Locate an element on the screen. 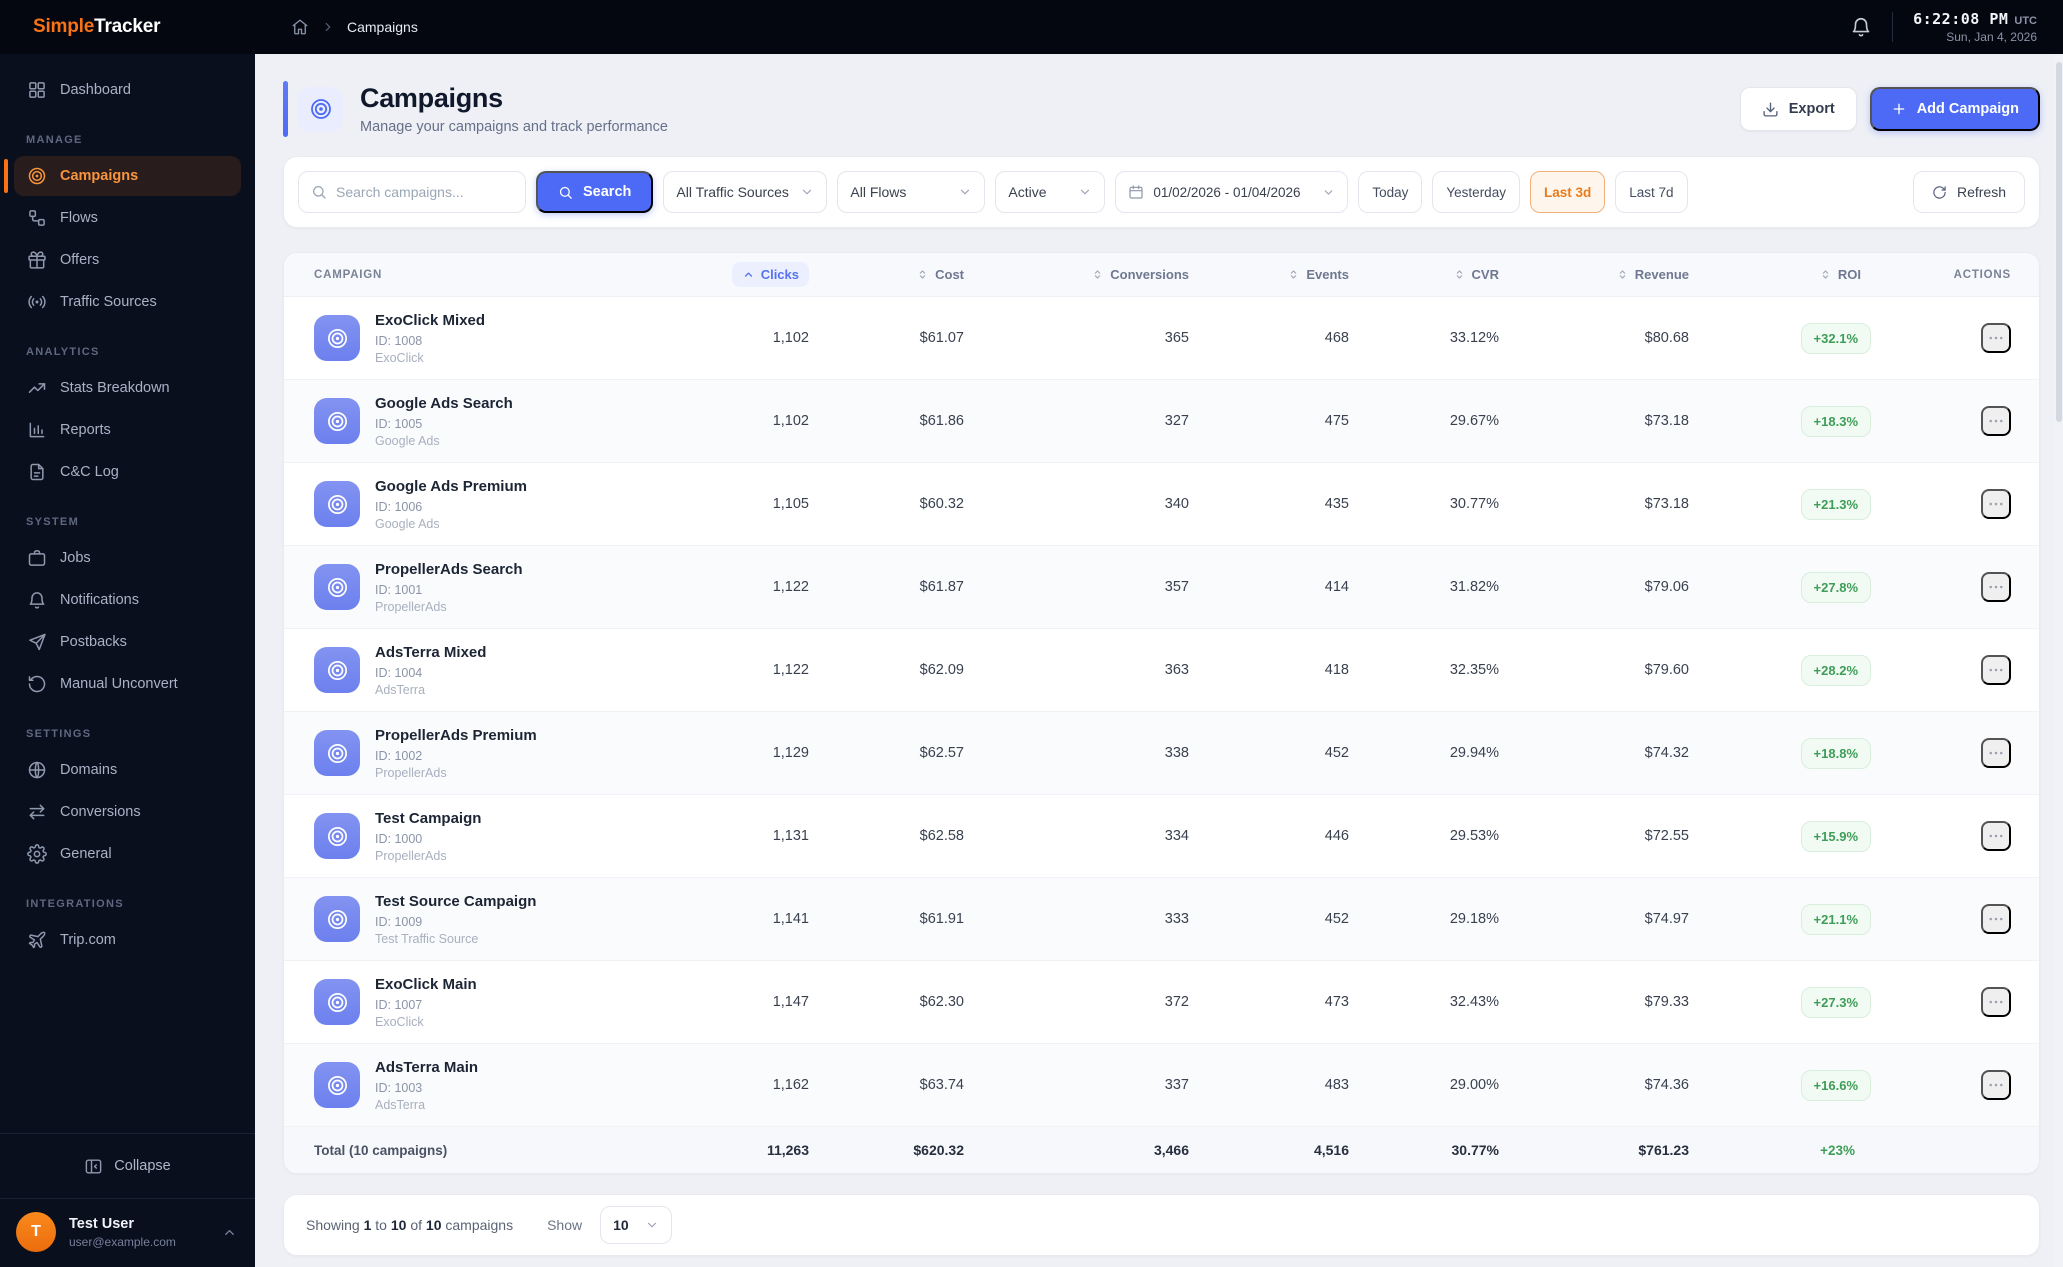 This screenshot has width=2063, height=1267. column-header-events: Events is located at coordinates (1269, 274).